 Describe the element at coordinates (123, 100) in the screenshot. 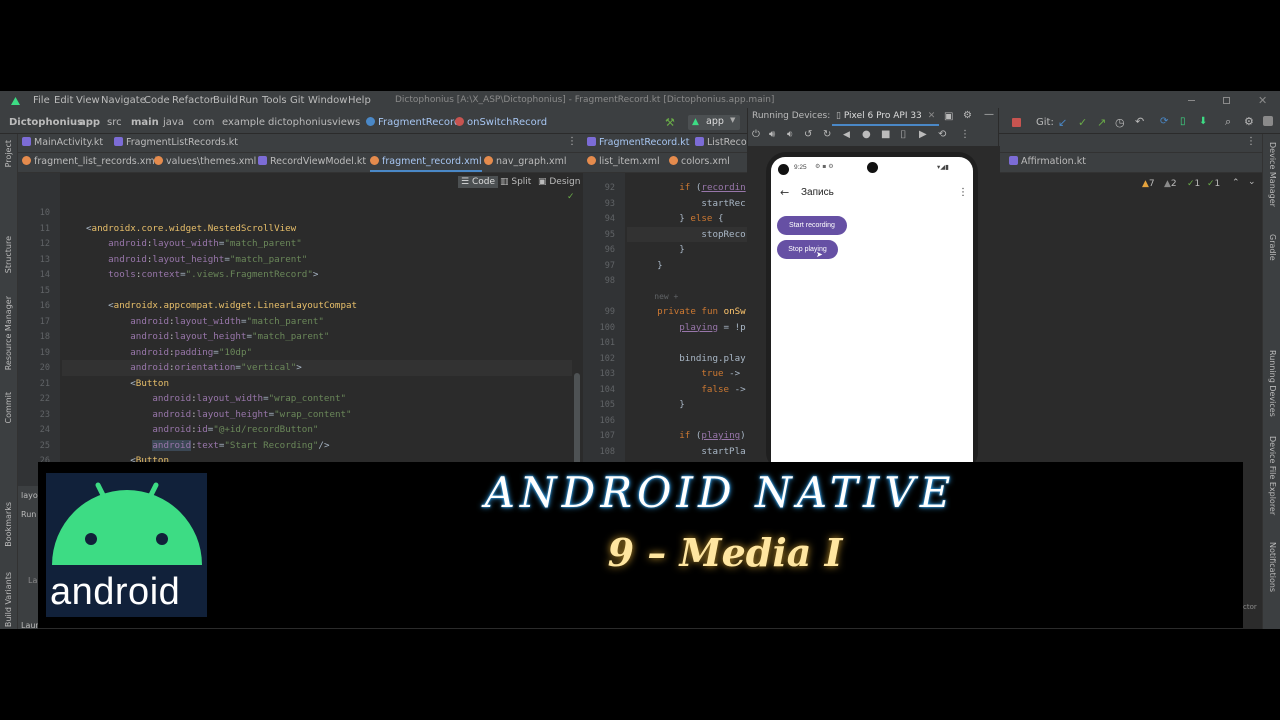

I see `menu-navigate: Navigate` at that location.